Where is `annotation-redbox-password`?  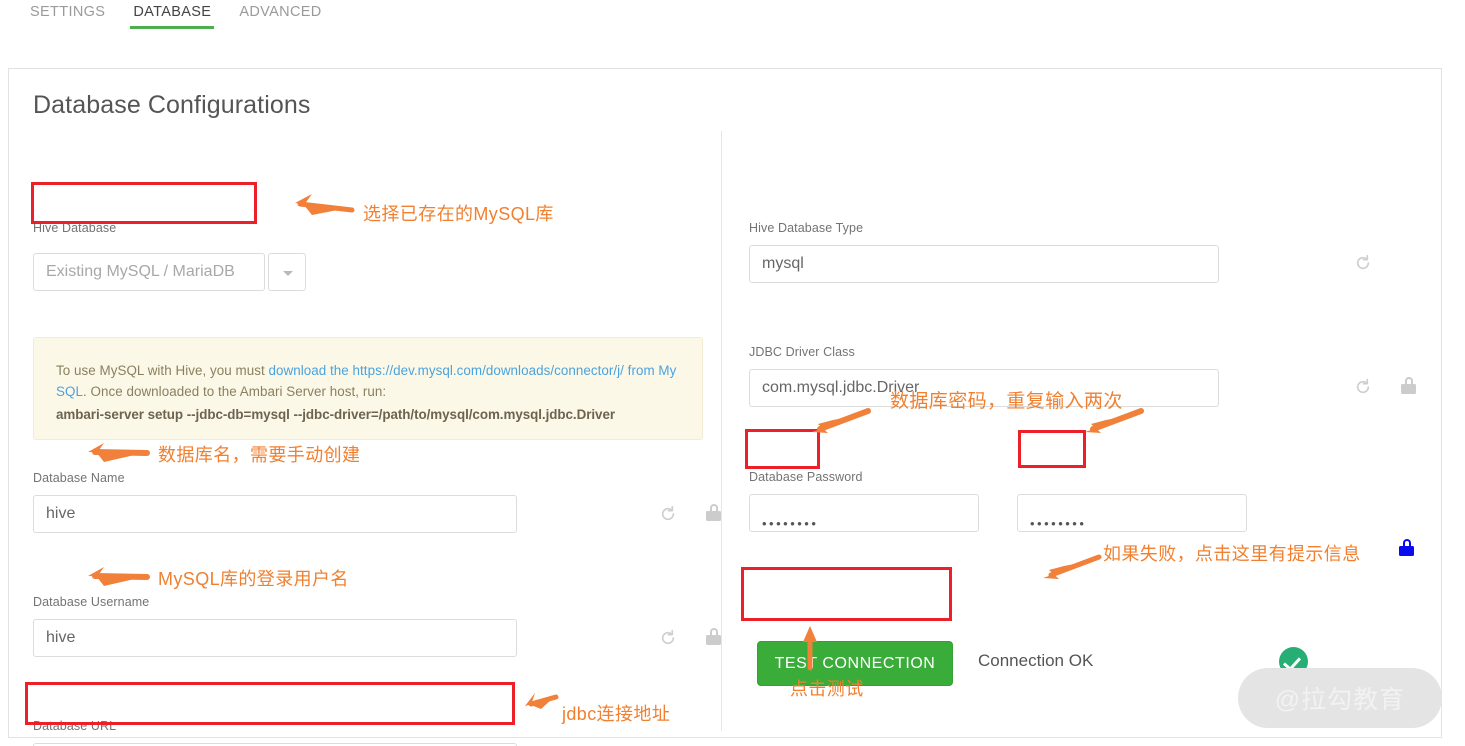
annotation-redbox-password is located at coordinates (782, 449).